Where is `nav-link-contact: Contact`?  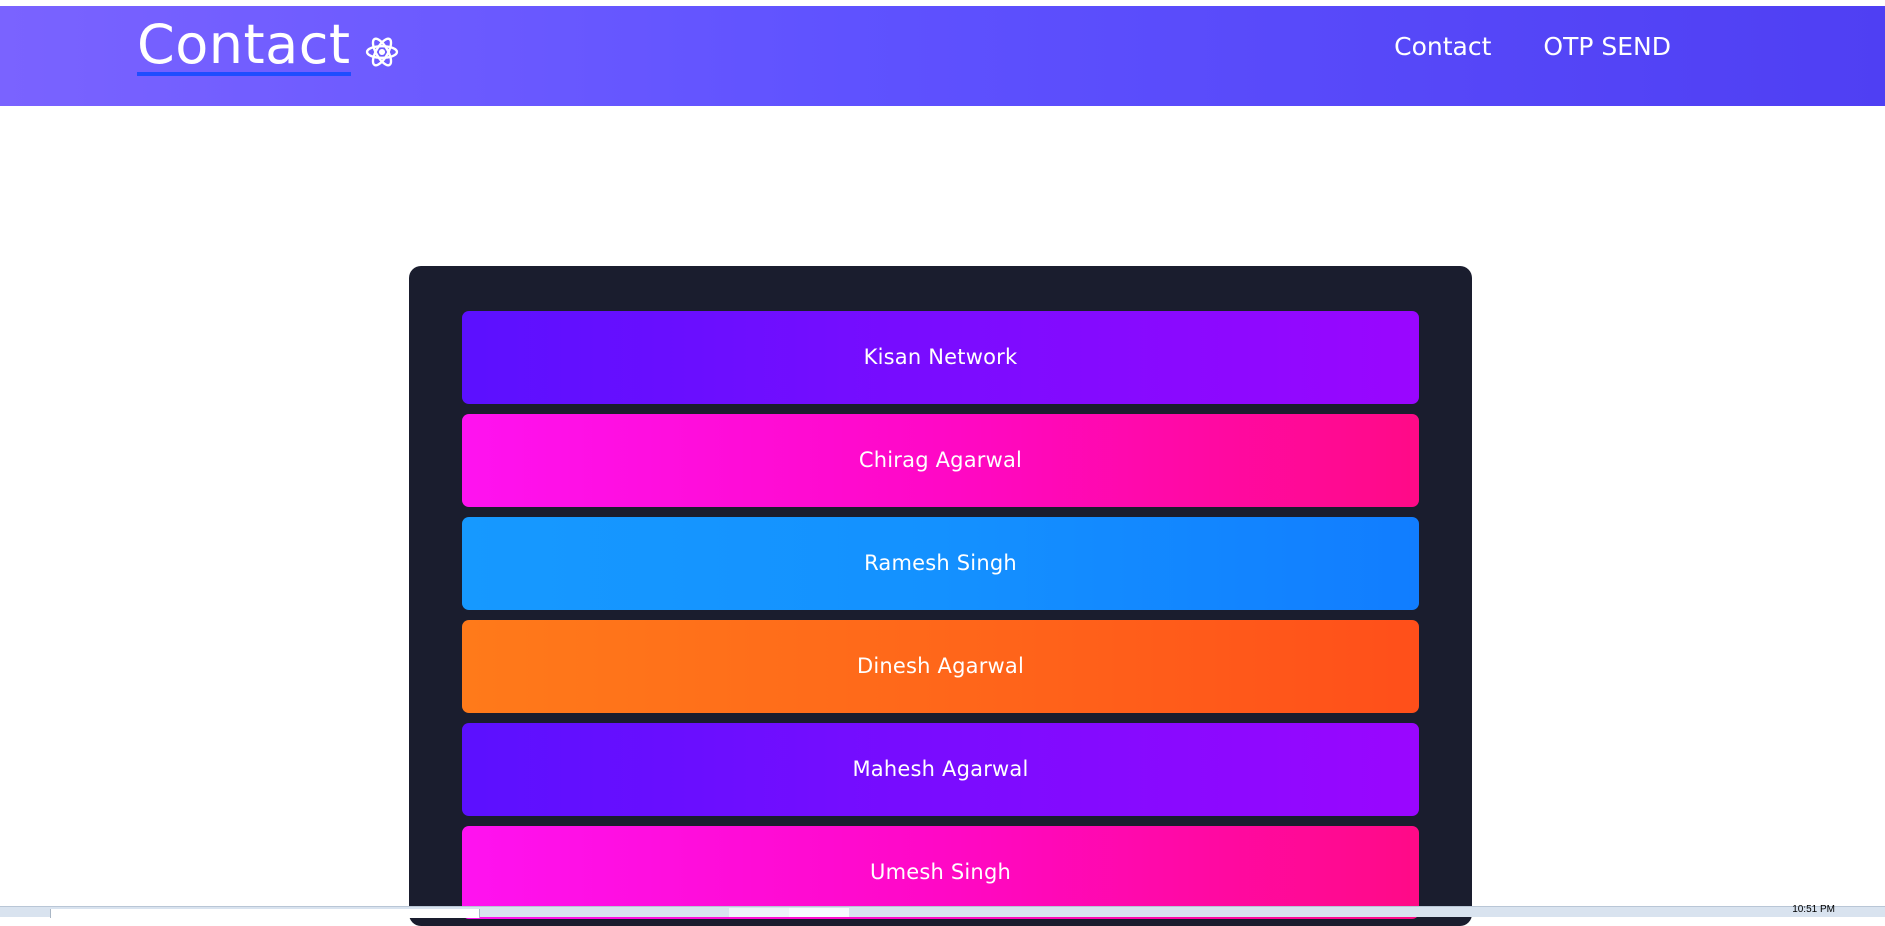 nav-link-contact: Contact is located at coordinates (1442, 46).